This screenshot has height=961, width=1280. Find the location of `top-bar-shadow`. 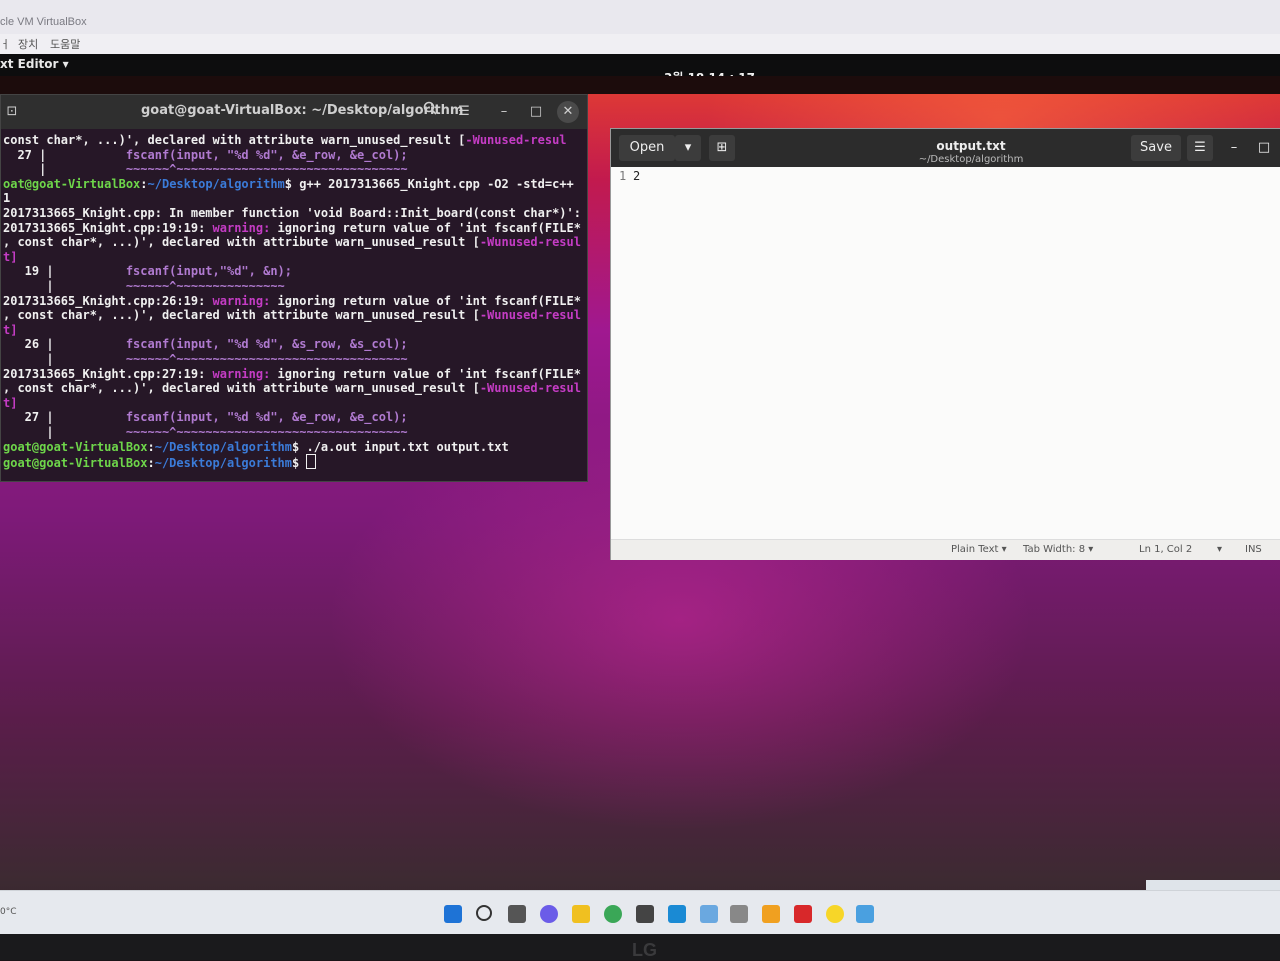

top-bar-shadow is located at coordinates (640, 85).